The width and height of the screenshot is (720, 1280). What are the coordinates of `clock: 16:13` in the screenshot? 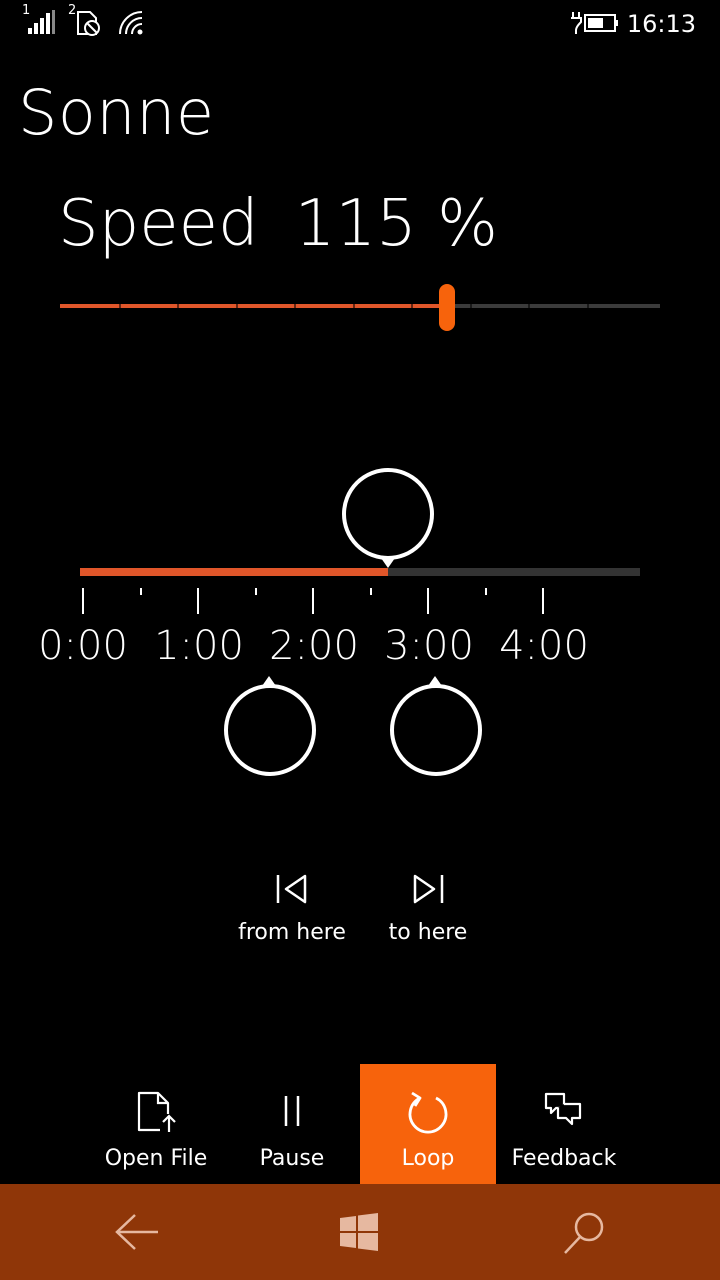 It's located at (661, 24).